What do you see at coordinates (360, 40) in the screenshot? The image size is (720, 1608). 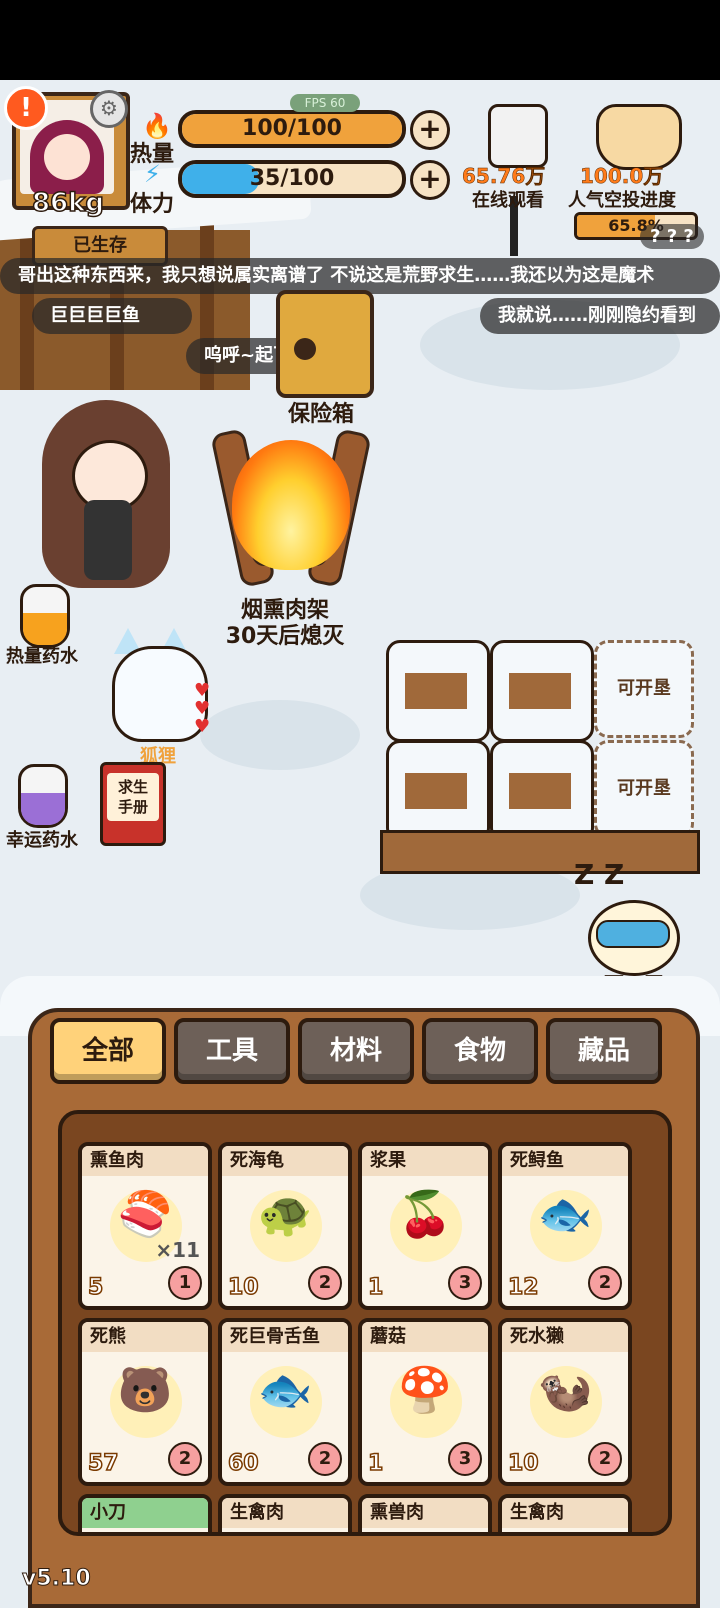 I see `status-bar` at bounding box center [360, 40].